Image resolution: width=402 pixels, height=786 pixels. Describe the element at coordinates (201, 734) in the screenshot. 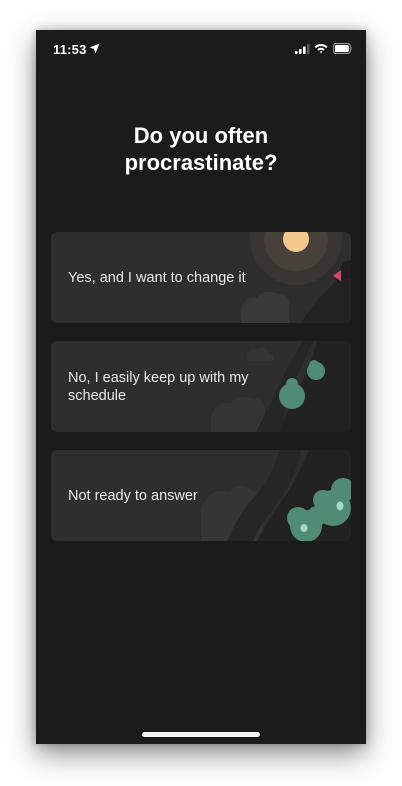

I see `home-indicator` at that location.